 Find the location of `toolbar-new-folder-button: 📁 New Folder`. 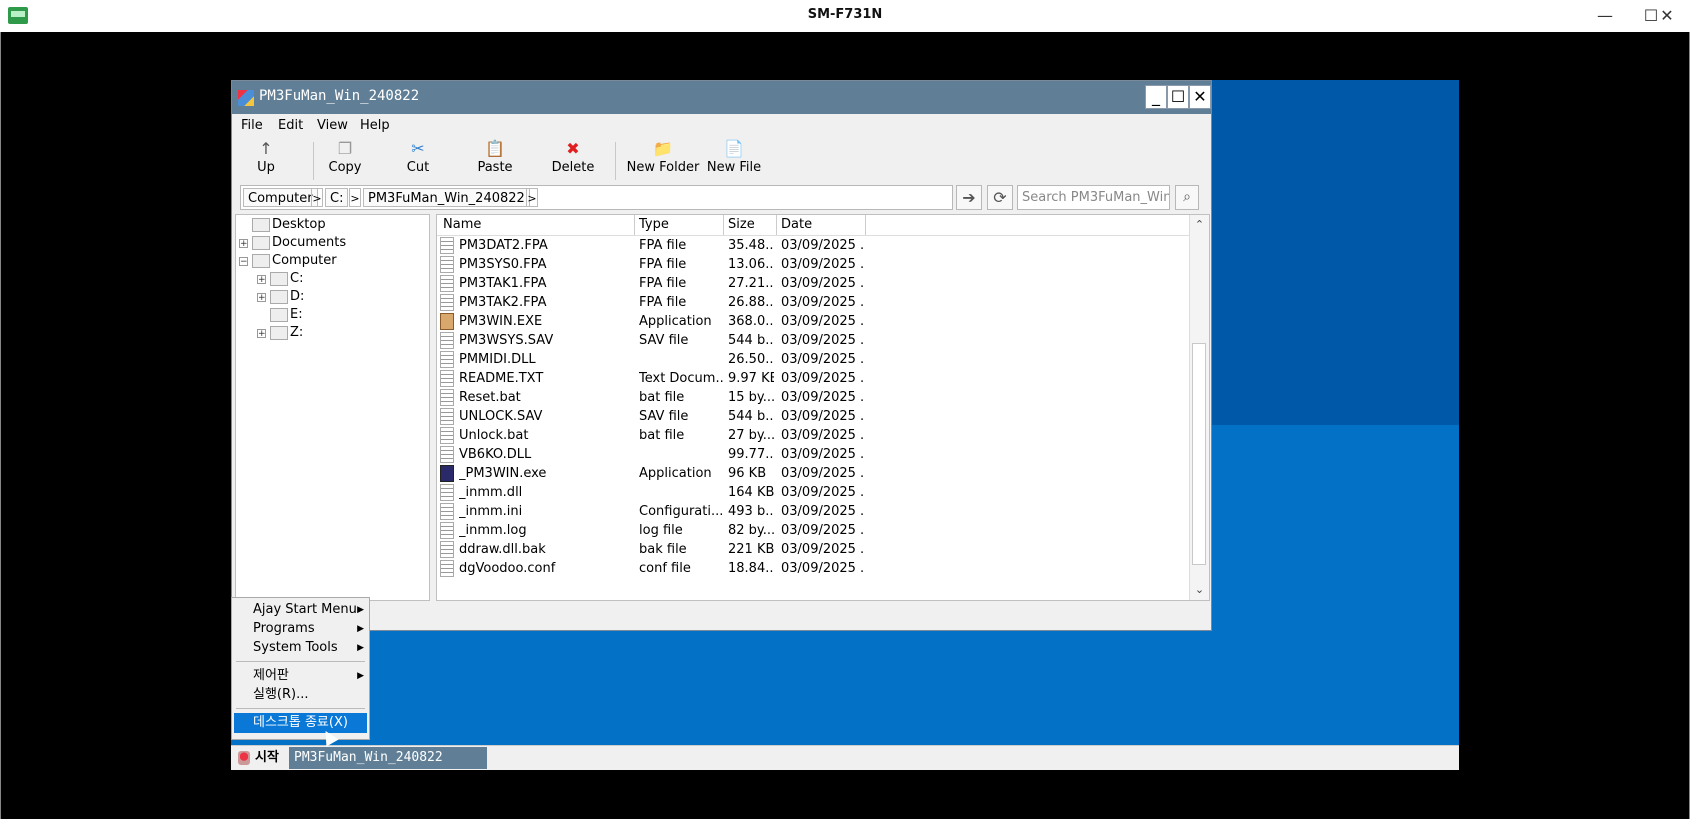

toolbar-new-folder-button: 📁 New Folder is located at coordinates (663, 161).